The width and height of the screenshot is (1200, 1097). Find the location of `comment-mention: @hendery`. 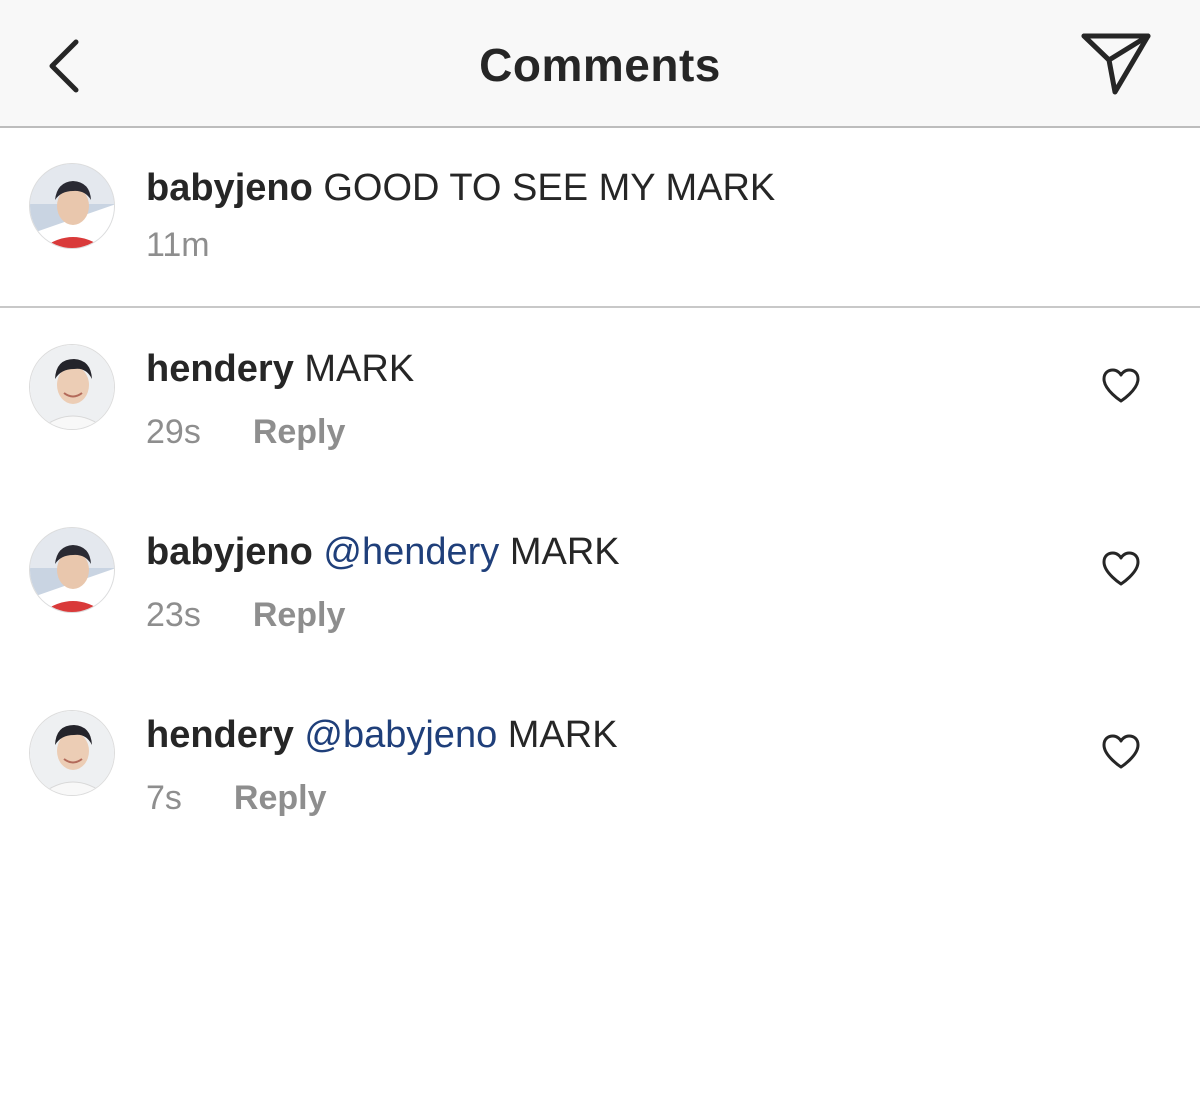

comment-mention: @hendery is located at coordinates (411, 552).